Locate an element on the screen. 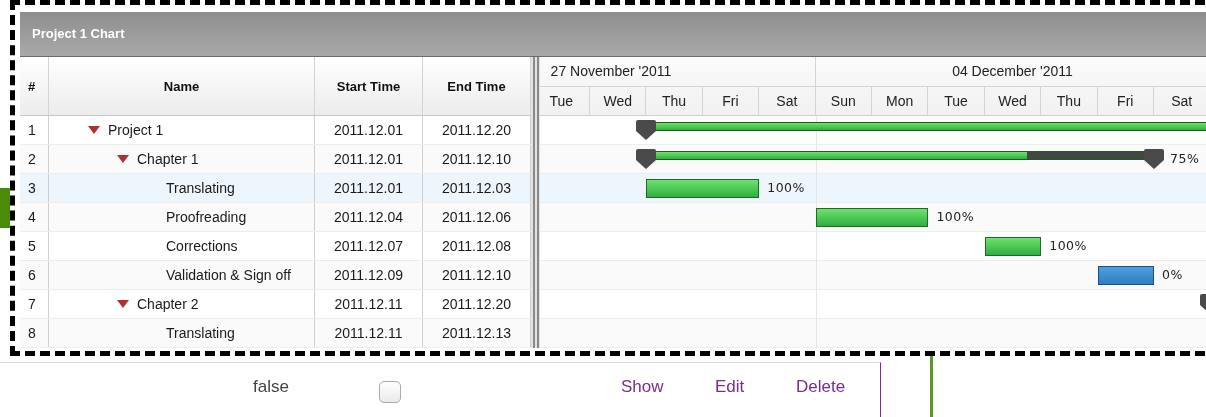 The height and width of the screenshot is (417, 1206). row-number: 7 is located at coordinates (34, 304).